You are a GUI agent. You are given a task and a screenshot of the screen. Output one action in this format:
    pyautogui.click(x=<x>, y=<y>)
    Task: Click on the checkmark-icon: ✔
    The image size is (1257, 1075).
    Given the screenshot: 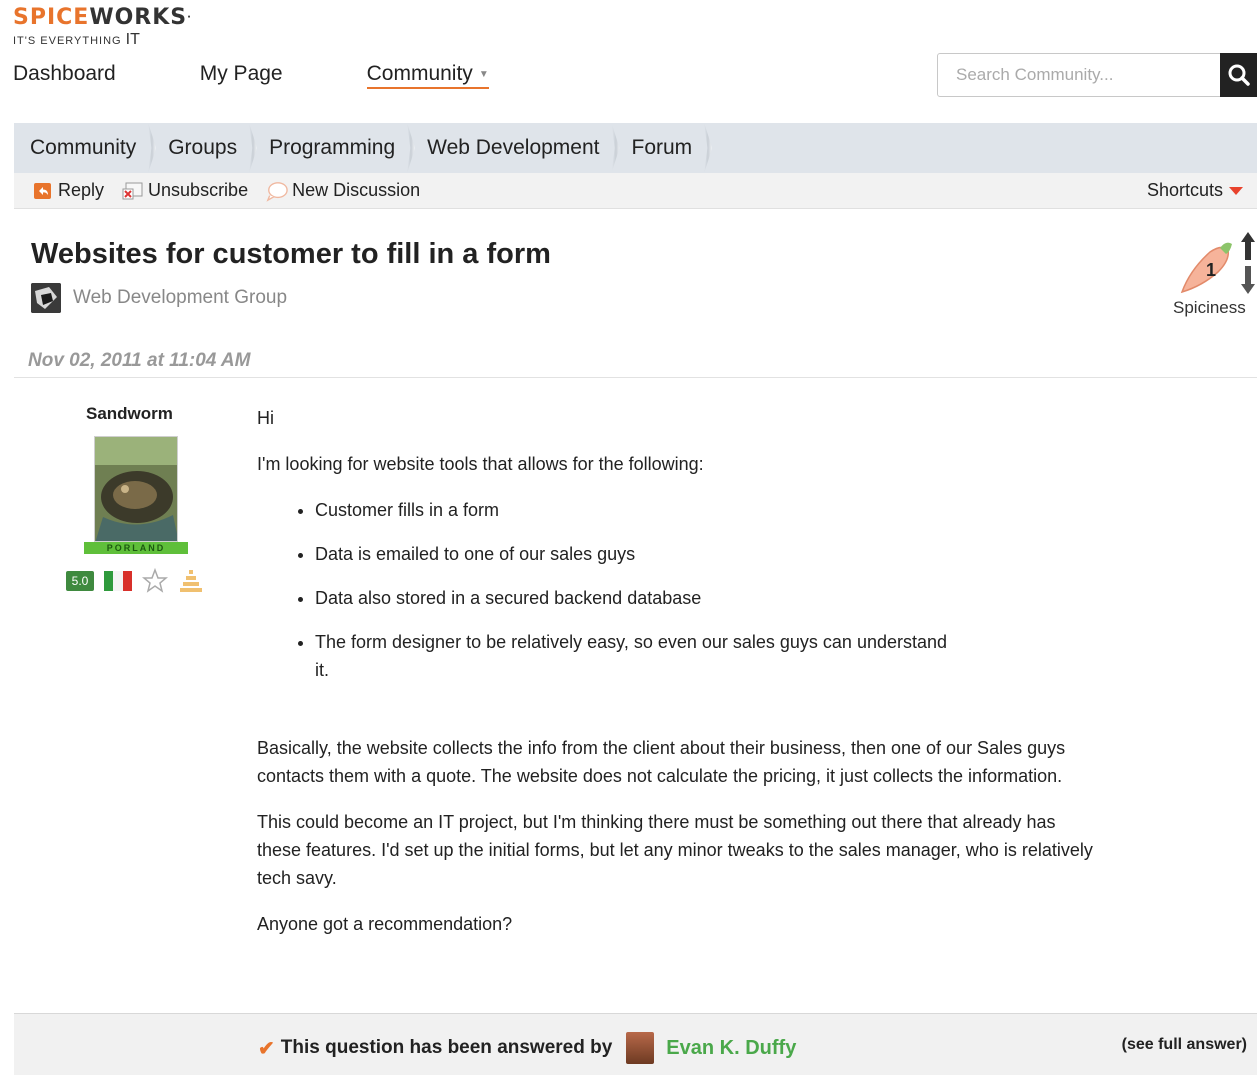 What is the action you would take?
    pyautogui.click(x=266, y=1048)
    